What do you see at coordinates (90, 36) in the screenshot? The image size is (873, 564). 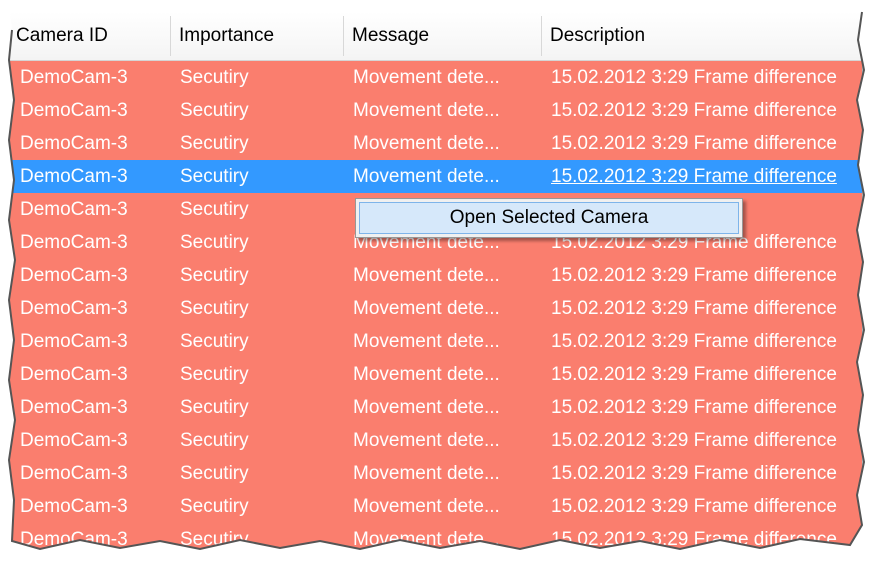 I see `column-header-camera-id: Camera ID` at bounding box center [90, 36].